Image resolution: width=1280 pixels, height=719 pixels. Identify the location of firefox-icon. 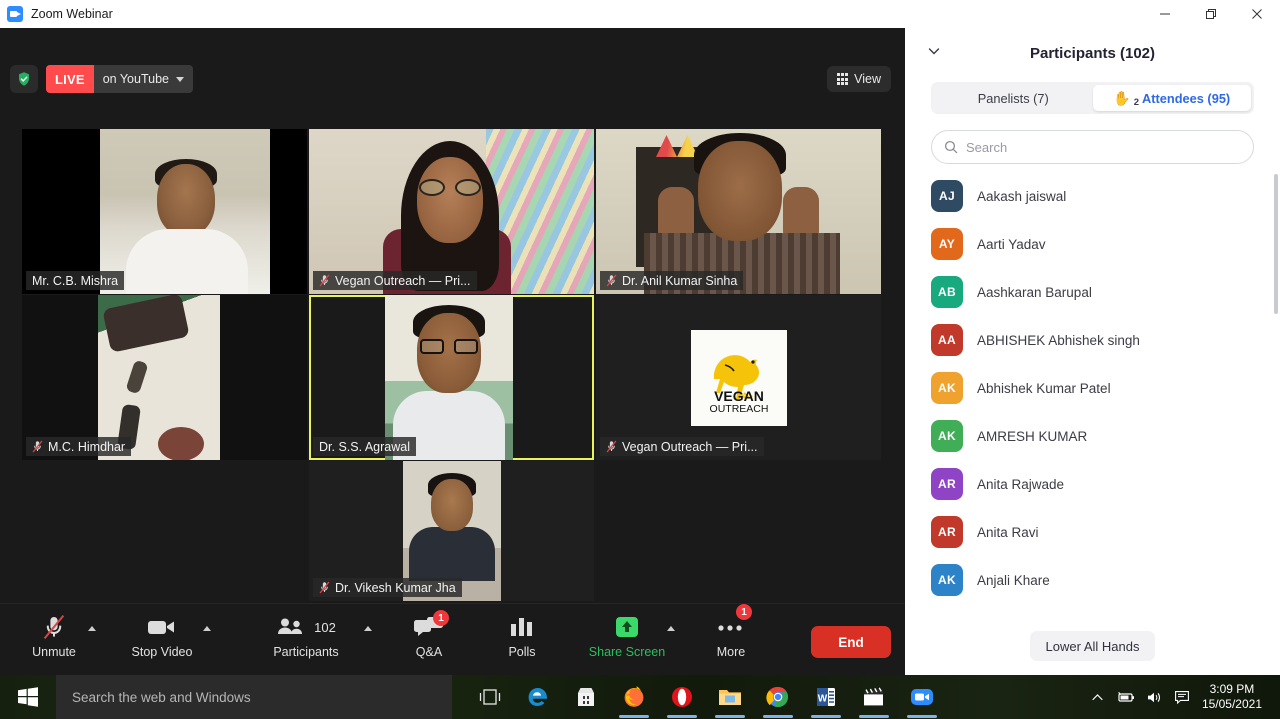
(634, 697).